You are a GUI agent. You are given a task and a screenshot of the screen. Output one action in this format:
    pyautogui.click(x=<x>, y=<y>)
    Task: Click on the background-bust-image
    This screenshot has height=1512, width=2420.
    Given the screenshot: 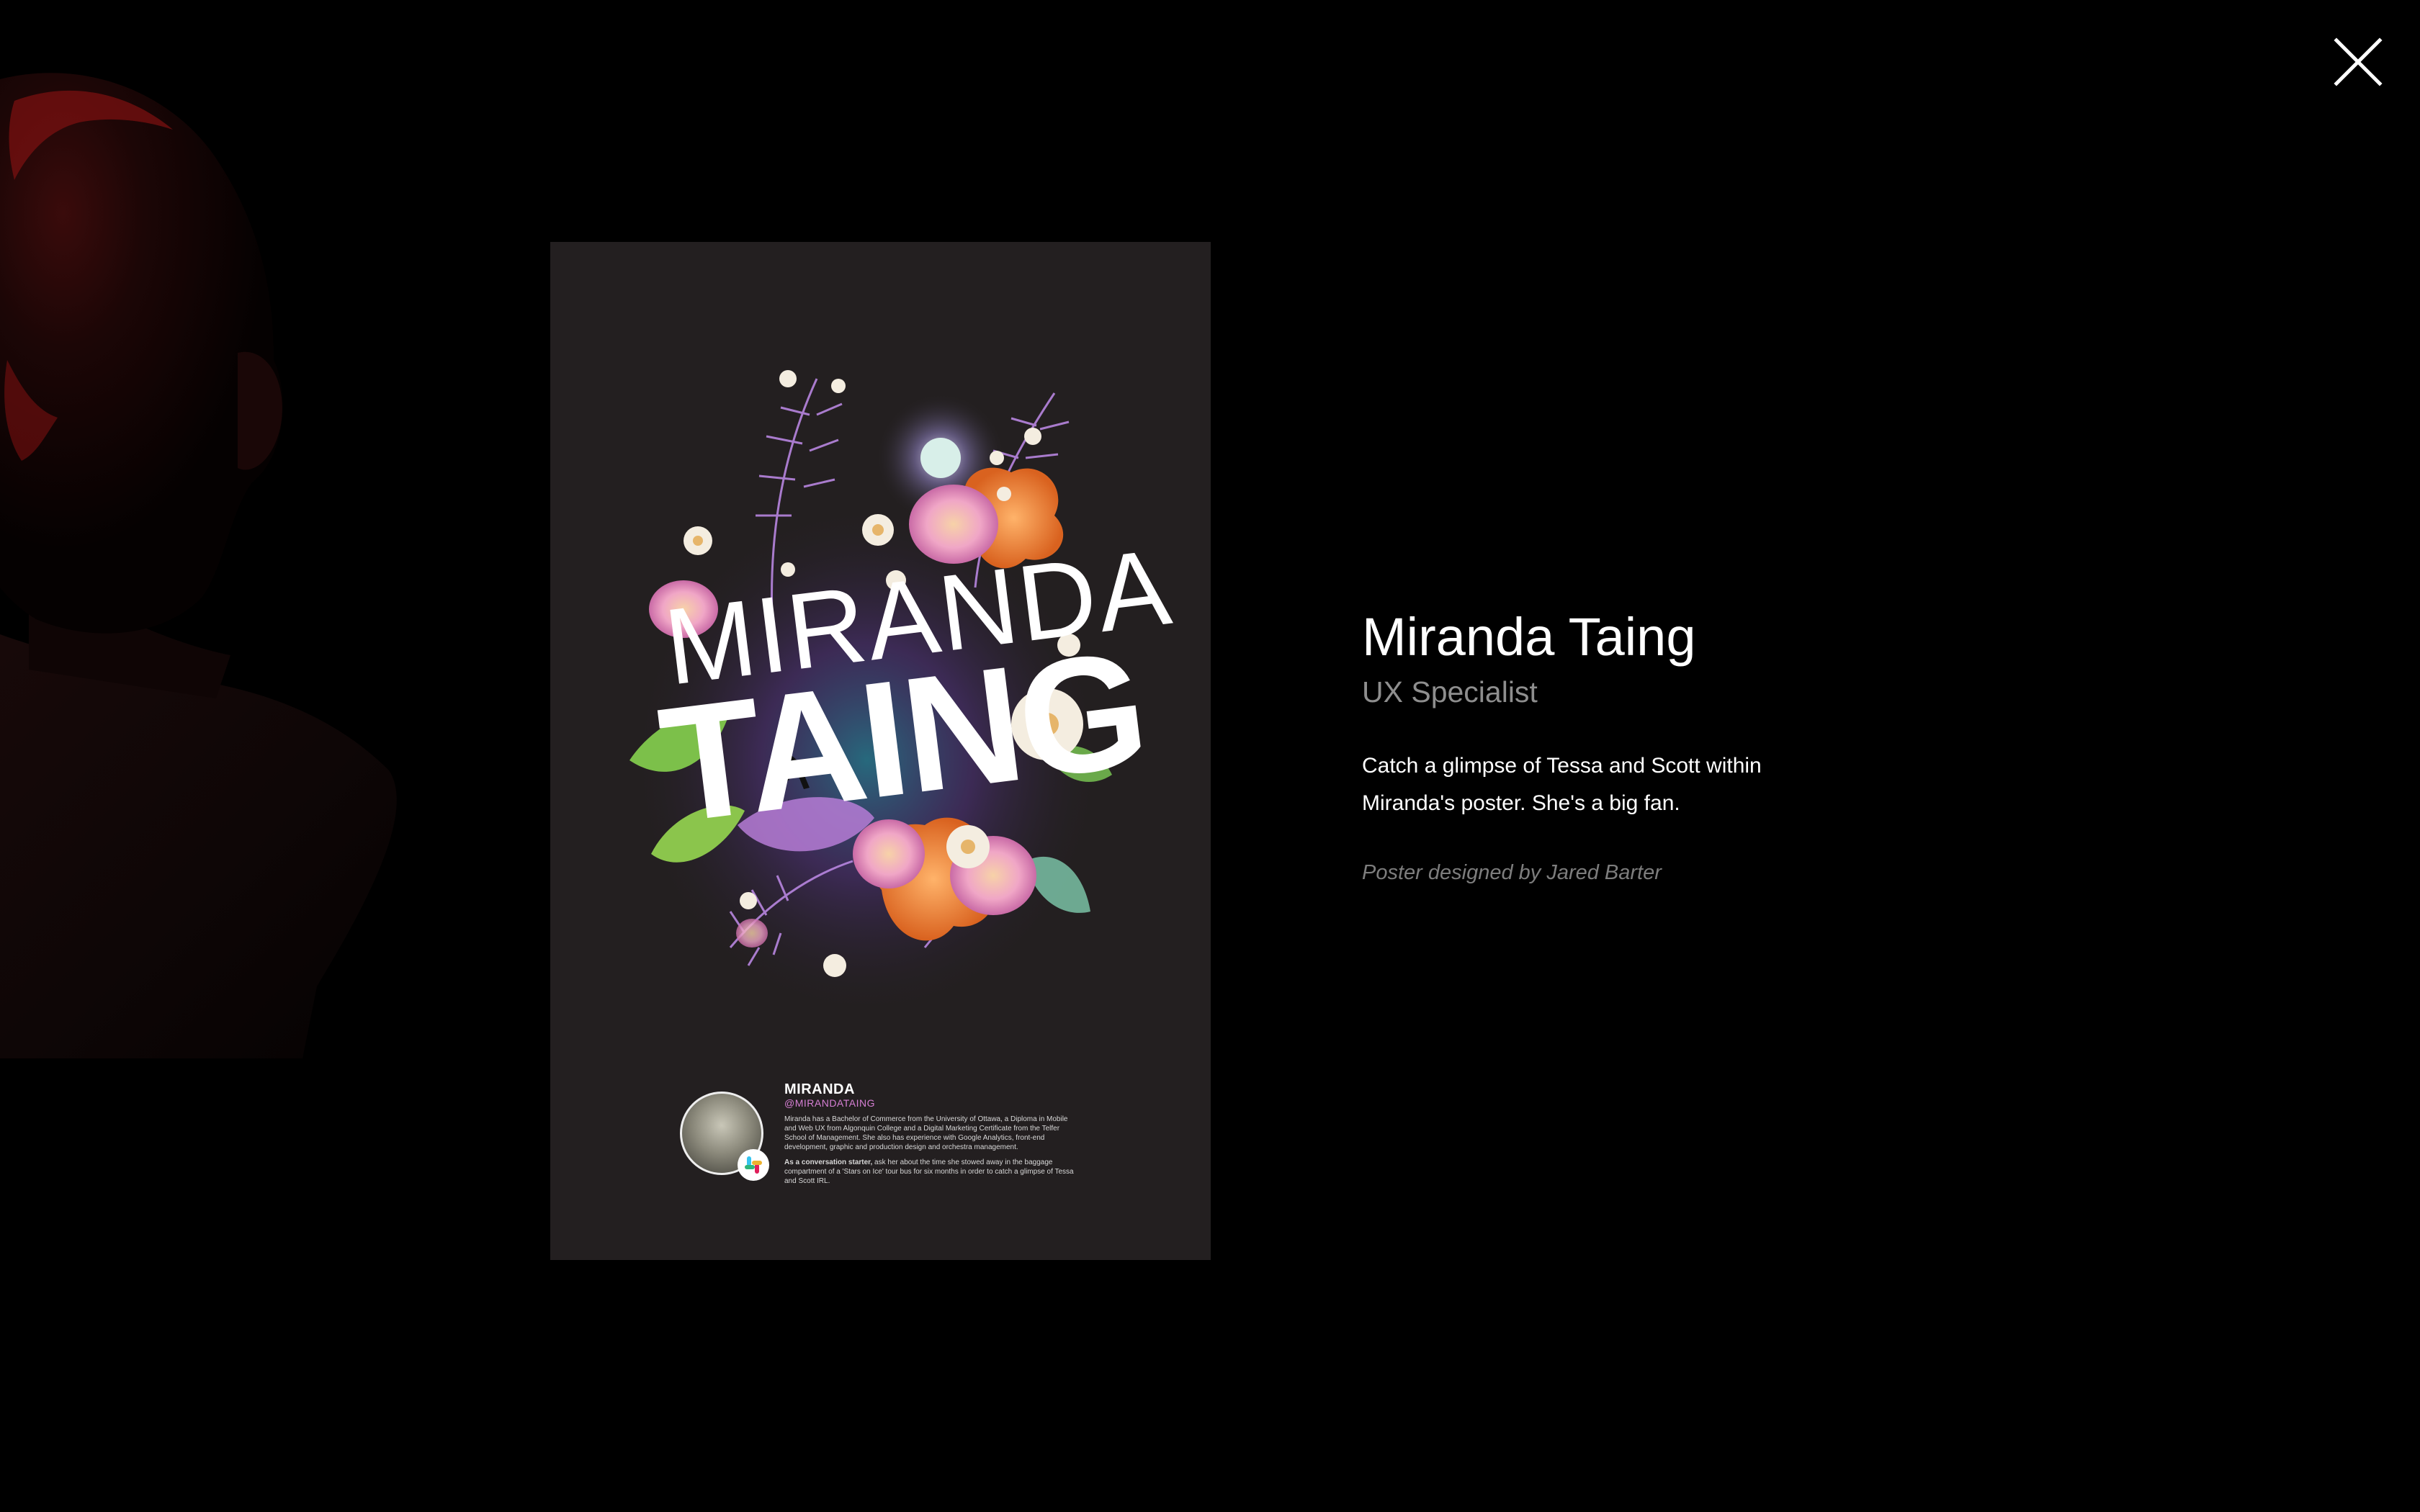 What is the action you would take?
    pyautogui.click(x=198, y=565)
    